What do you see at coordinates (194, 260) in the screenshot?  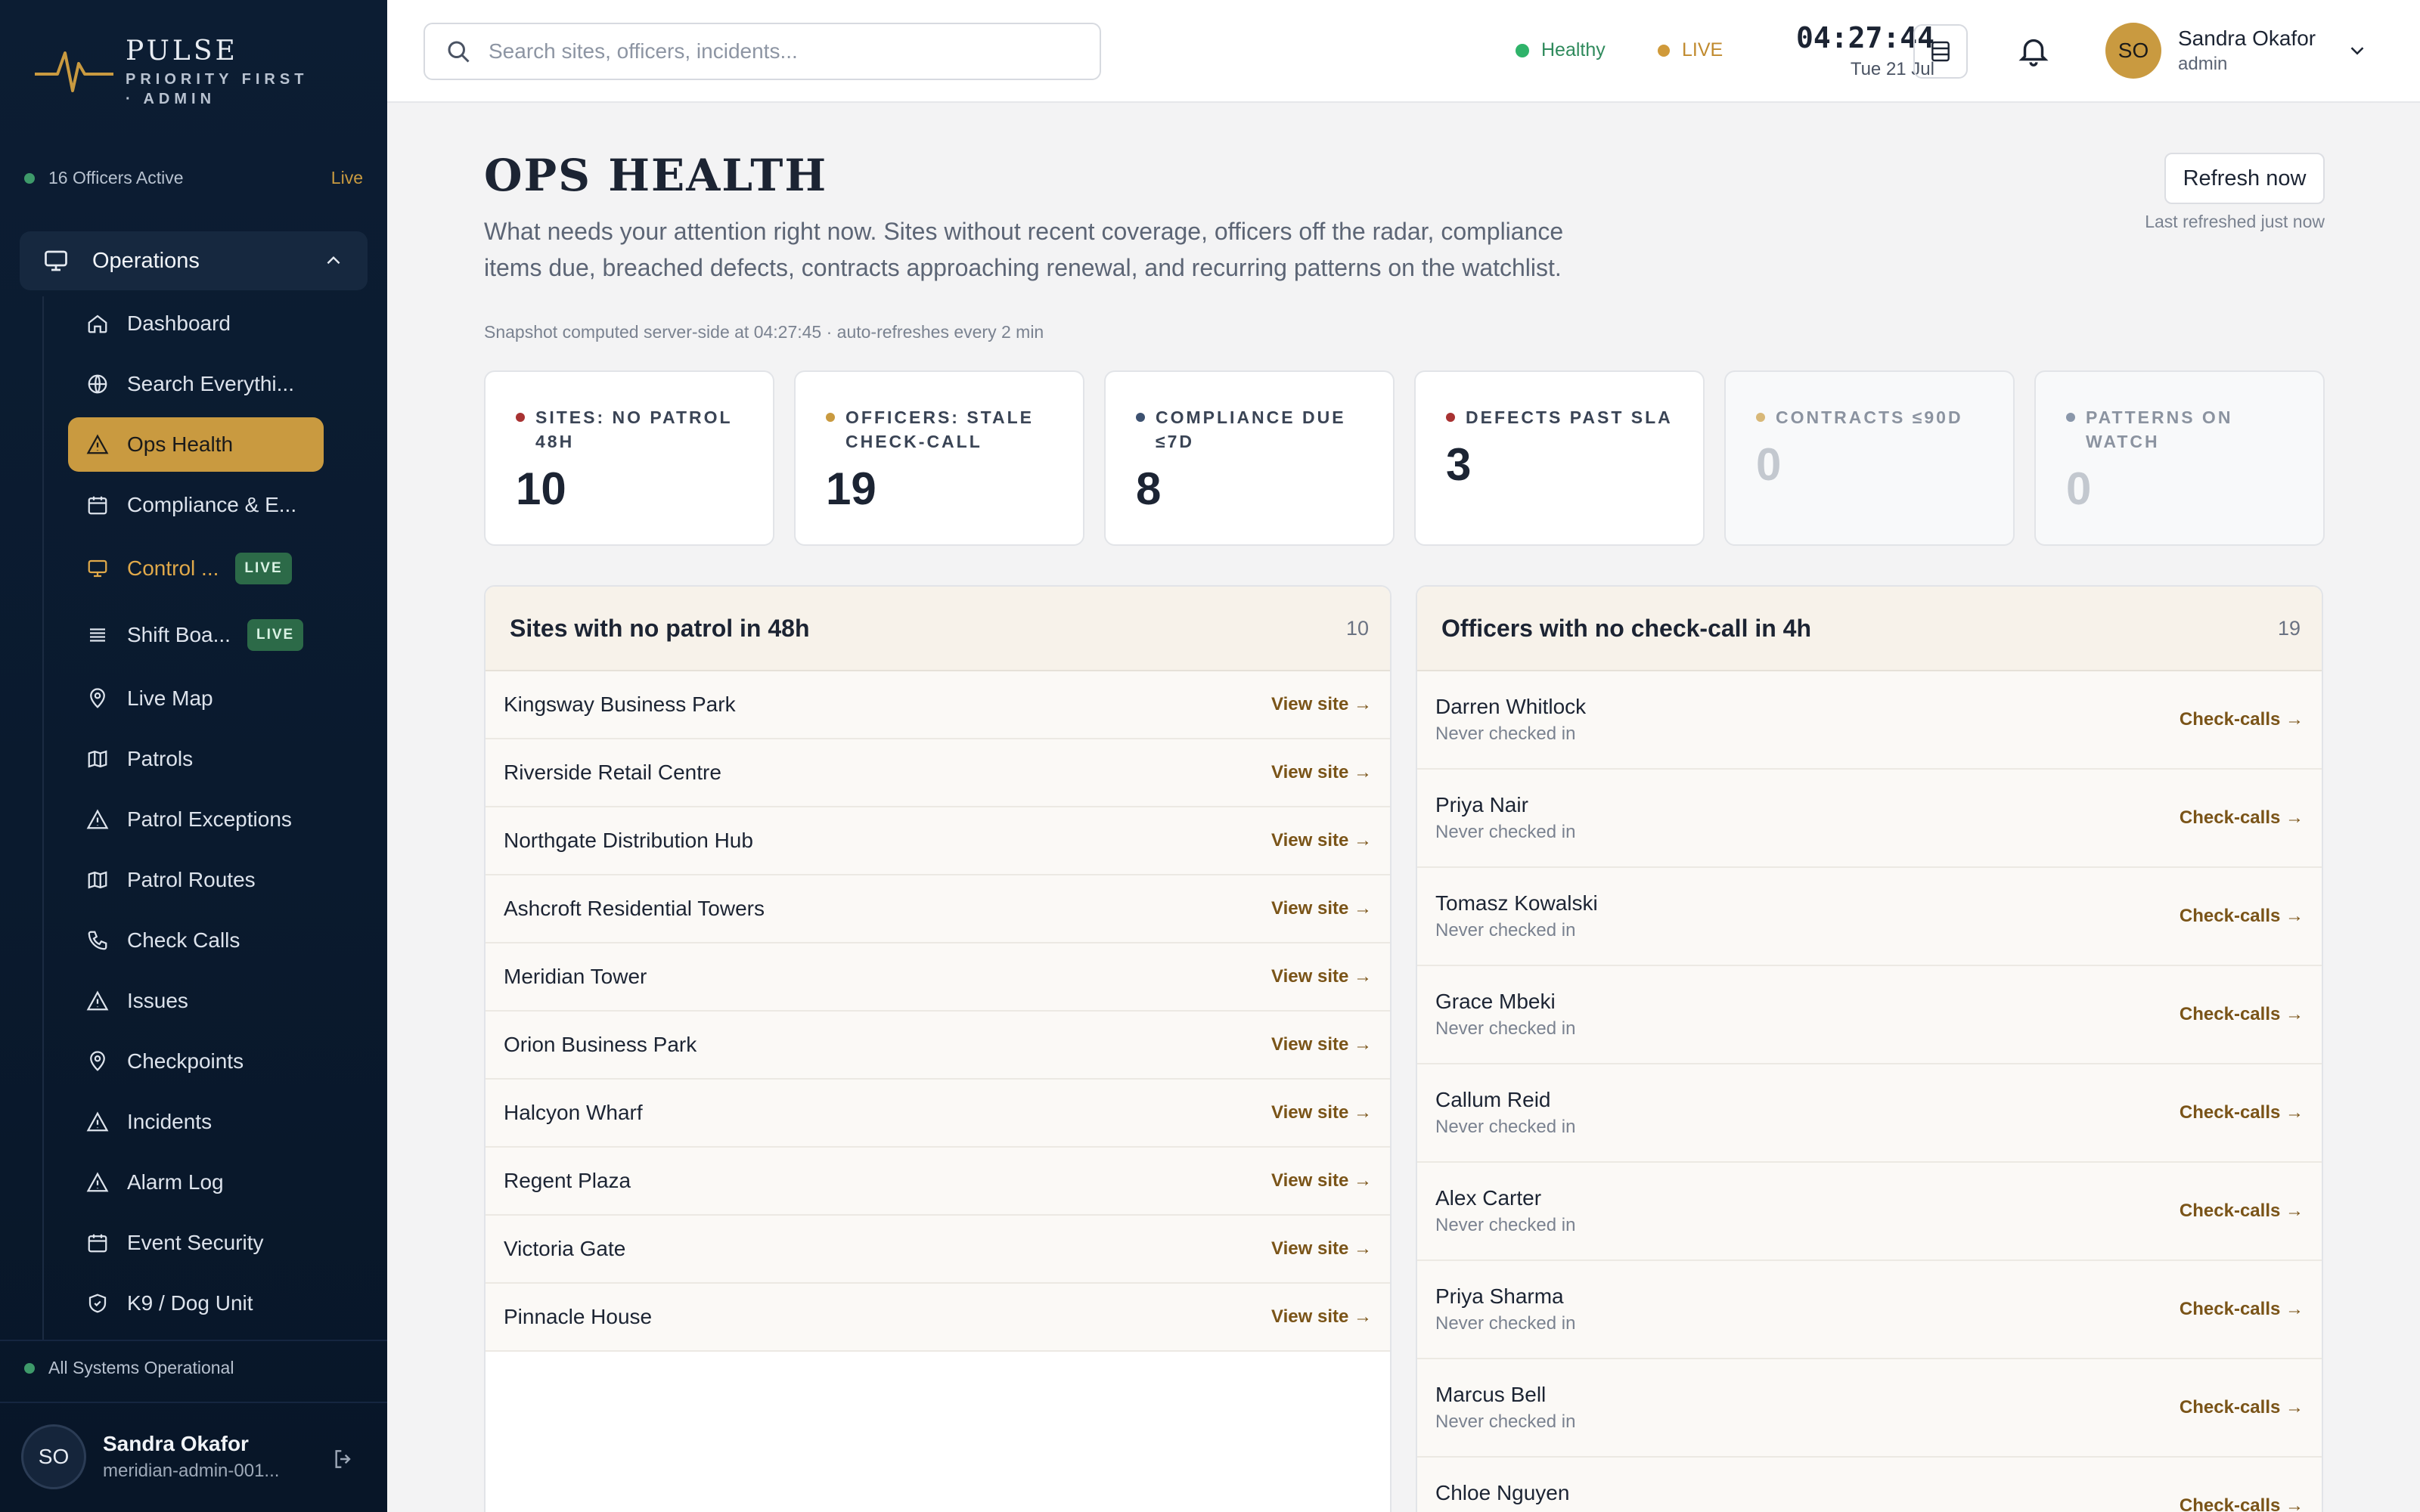 I see `nav-group-operations: Operations` at bounding box center [194, 260].